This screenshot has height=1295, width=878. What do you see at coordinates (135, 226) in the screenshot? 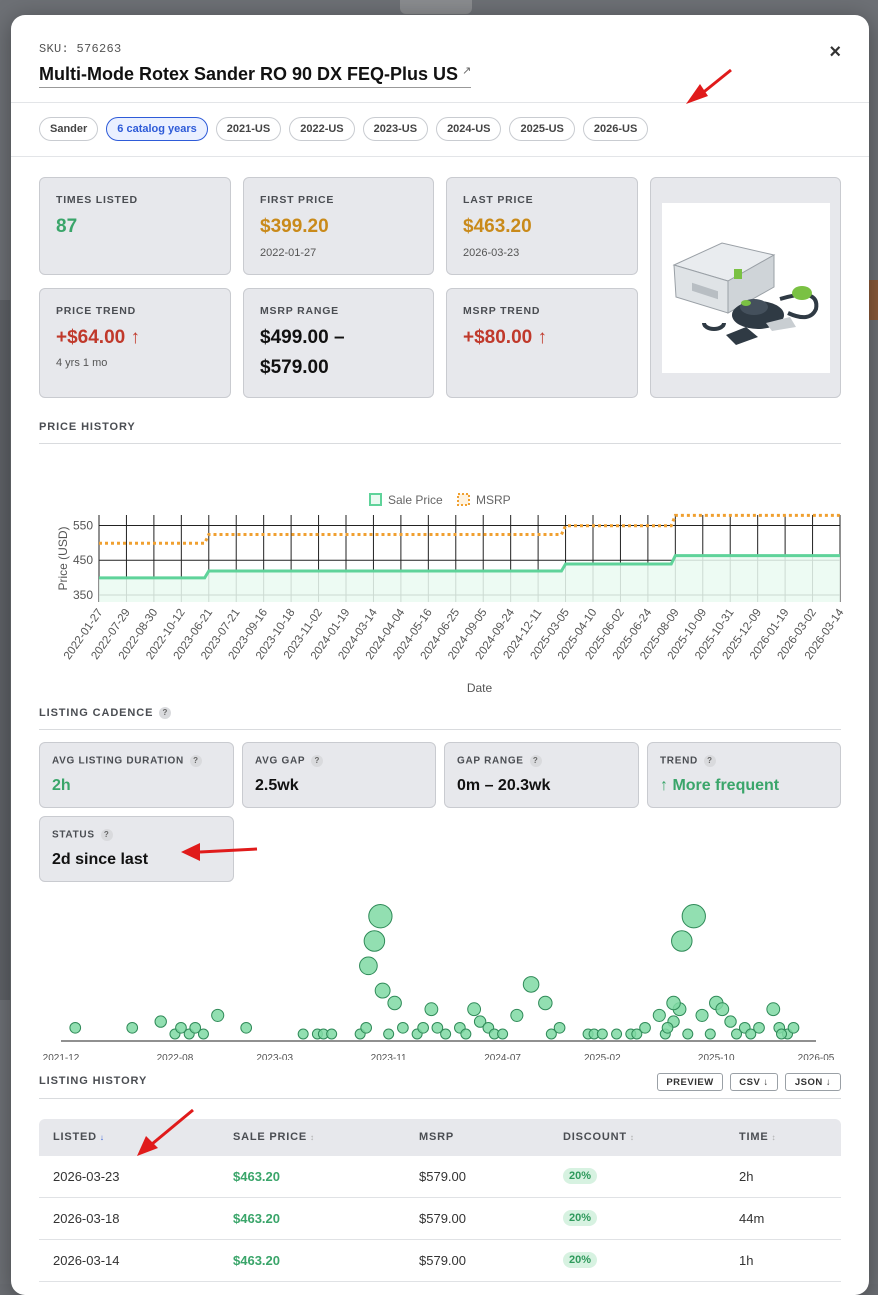
I see `stat-card-times-listed: TIMES LISTED 87` at bounding box center [135, 226].